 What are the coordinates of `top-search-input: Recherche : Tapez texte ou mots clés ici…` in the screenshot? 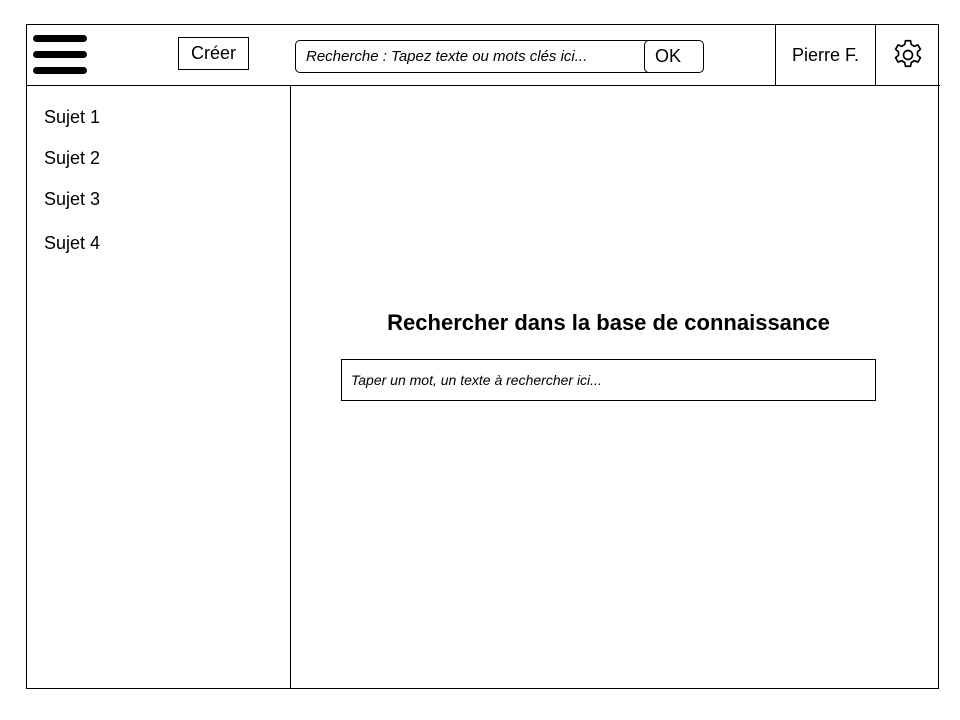 It's located at (474, 56).